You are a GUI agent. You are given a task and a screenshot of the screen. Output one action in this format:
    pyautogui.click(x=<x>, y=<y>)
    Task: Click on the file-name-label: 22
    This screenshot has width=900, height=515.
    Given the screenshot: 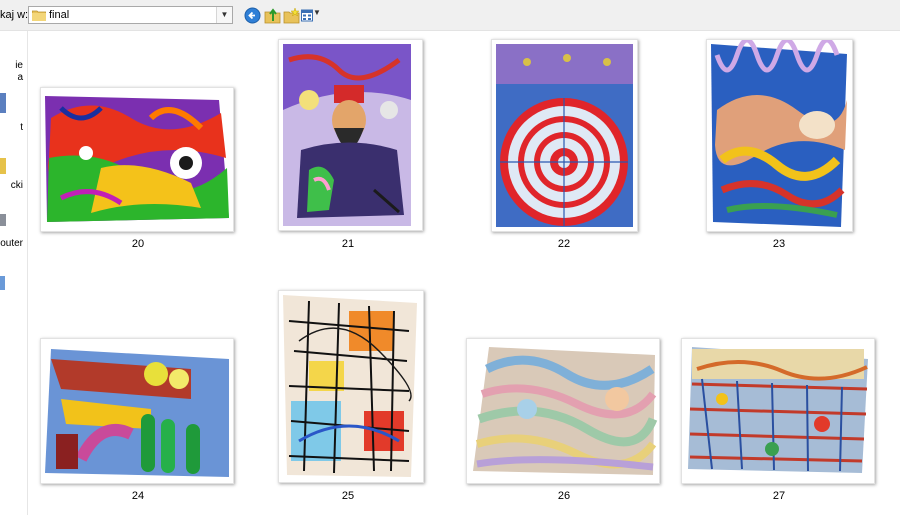 What is the action you would take?
    pyautogui.click(x=564, y=244)
    